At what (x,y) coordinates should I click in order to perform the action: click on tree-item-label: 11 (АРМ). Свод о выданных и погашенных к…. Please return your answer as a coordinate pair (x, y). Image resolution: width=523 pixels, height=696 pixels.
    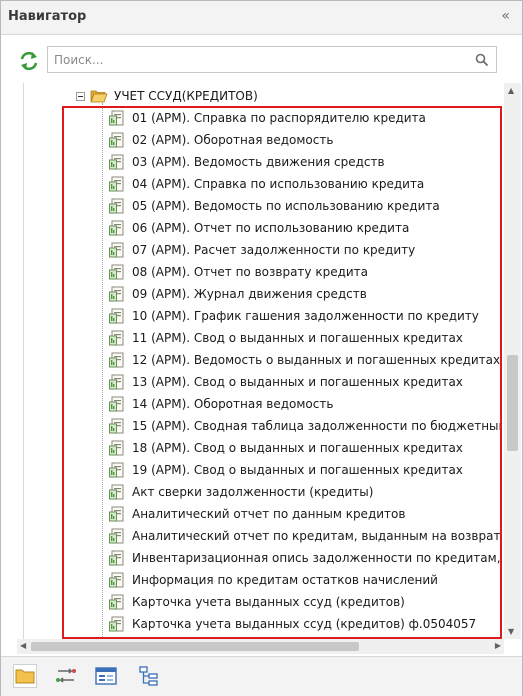
    Looking at the image, I should click on (297, 338).